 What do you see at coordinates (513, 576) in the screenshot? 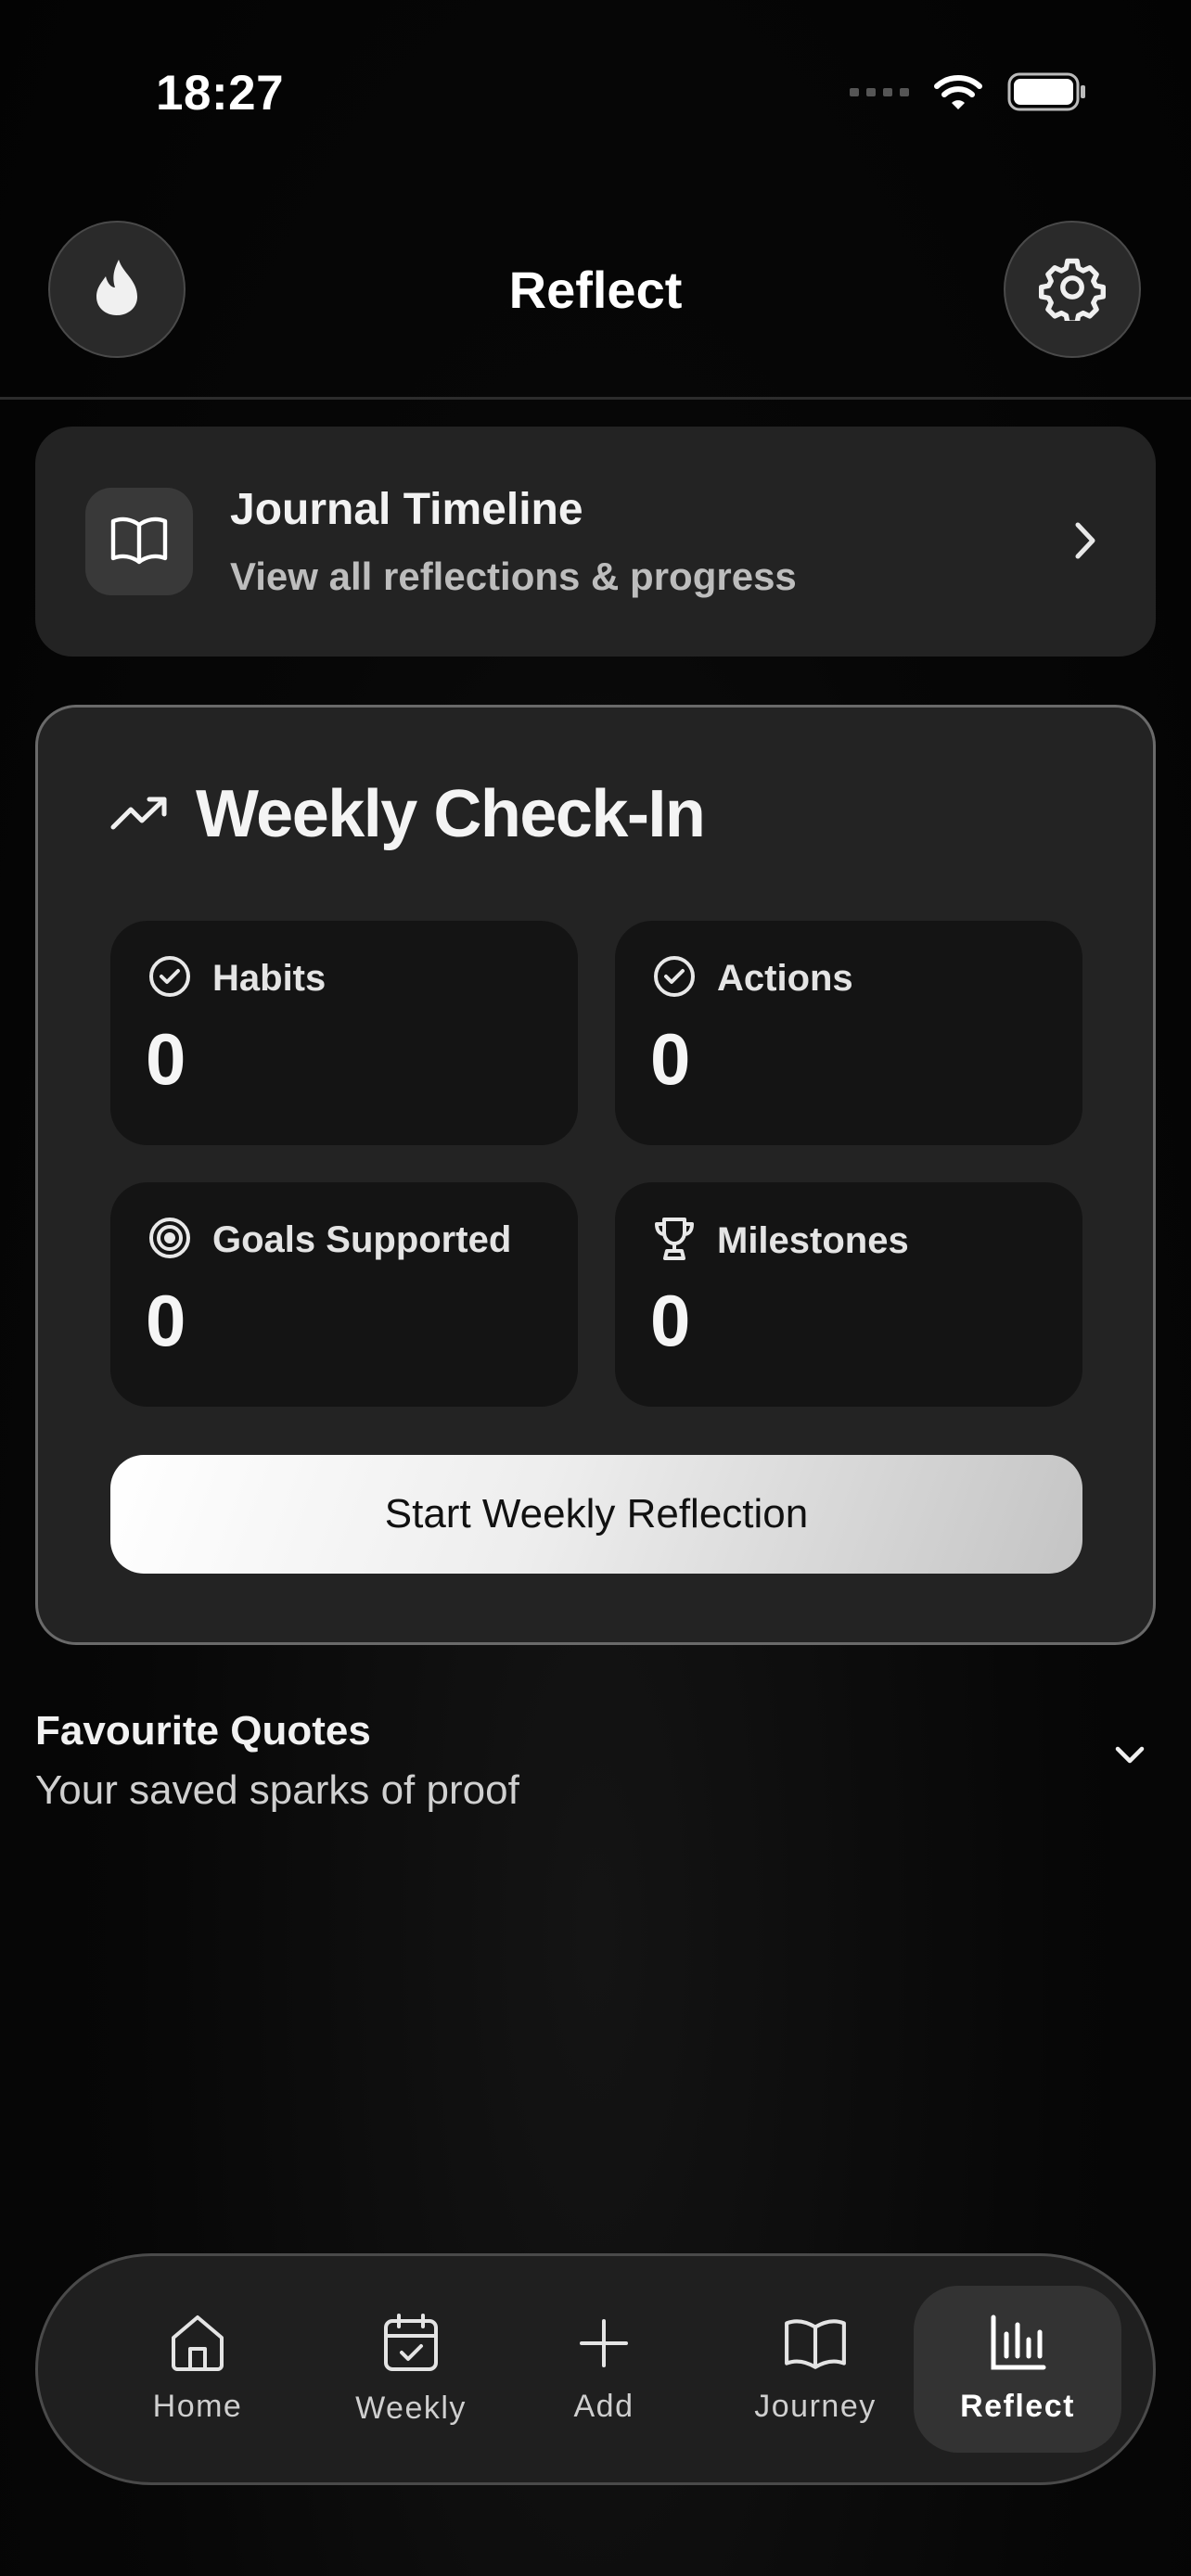
I see `timeline-subtitle: View all reflections & progress` at bounding box center [513, 576].